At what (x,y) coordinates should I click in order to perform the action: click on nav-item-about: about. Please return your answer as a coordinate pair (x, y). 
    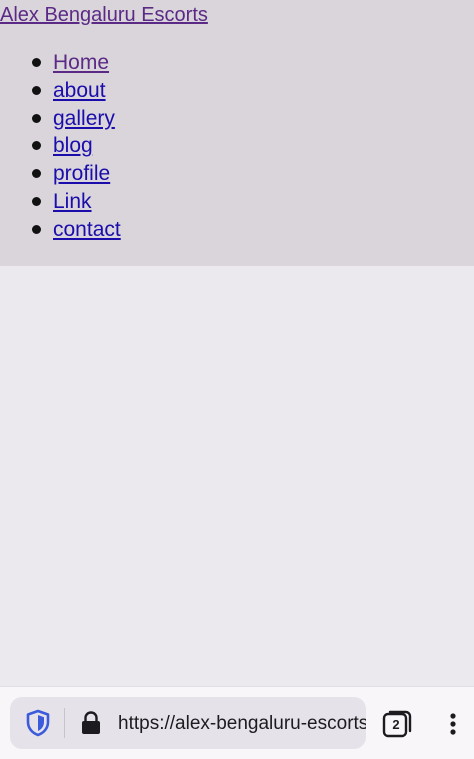
    Looking at the image, I should click on (60, 91).